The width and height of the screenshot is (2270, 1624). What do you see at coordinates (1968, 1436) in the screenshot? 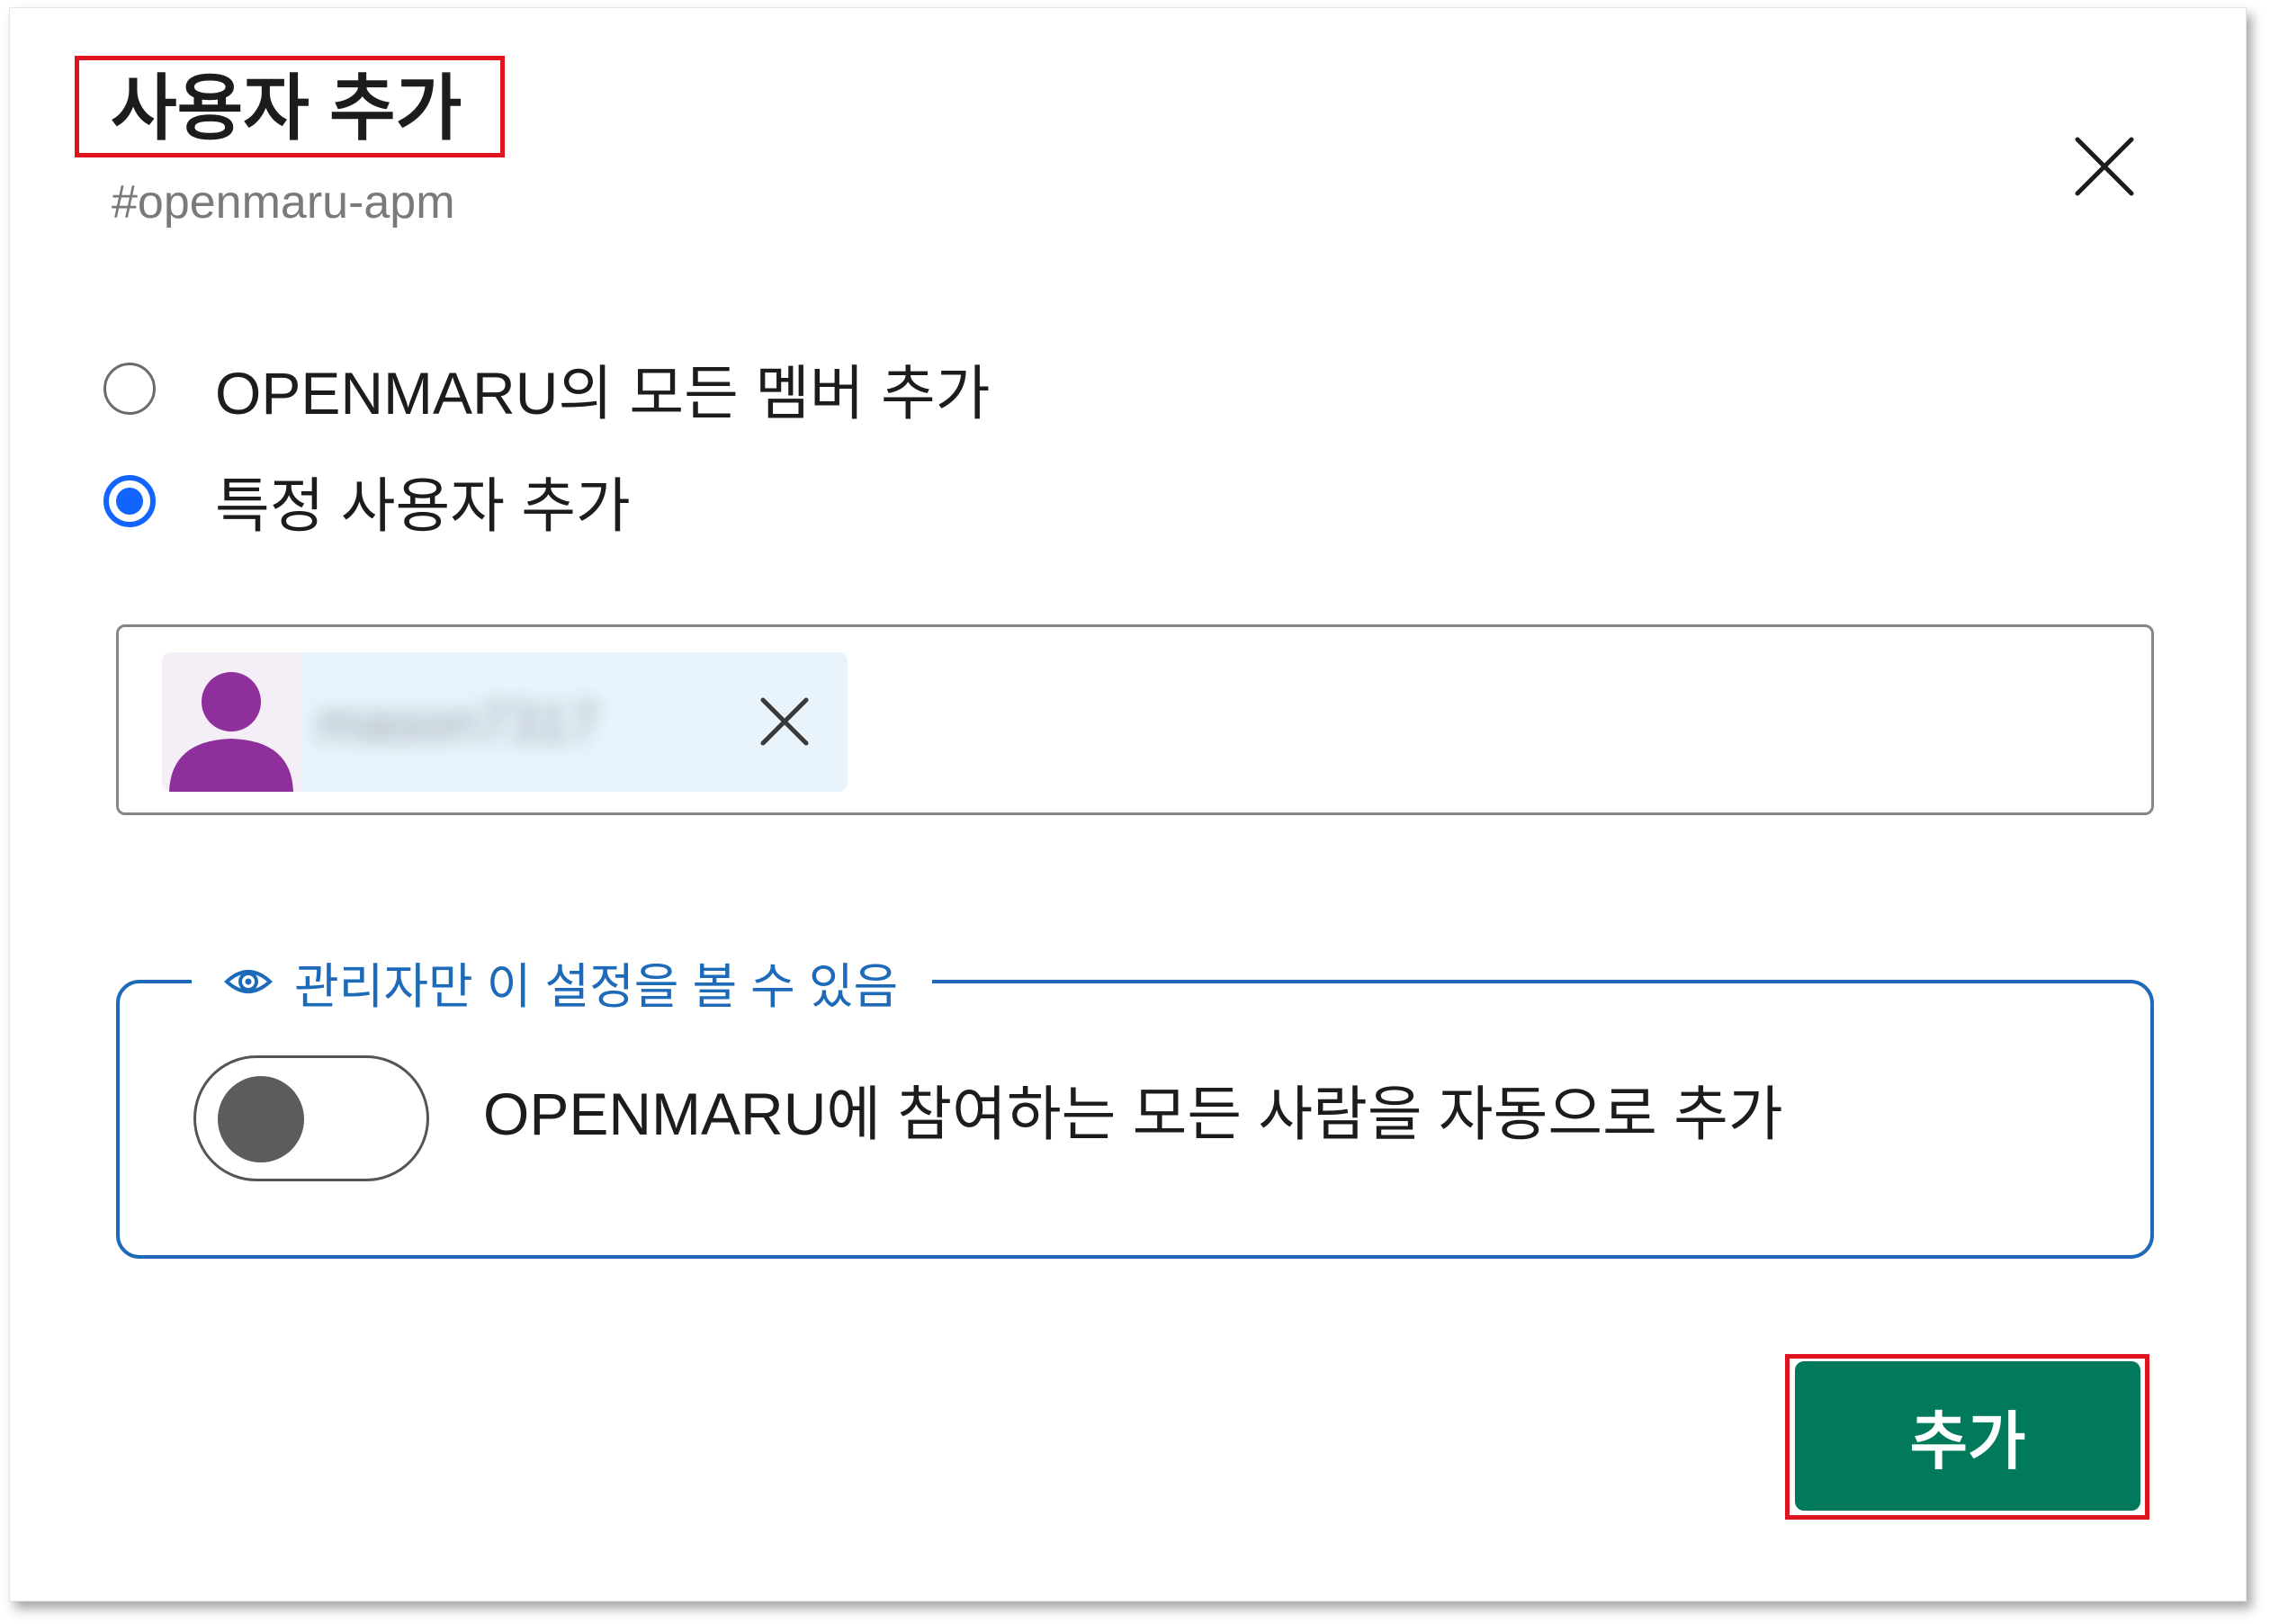
I see `add-button: 추가` at bounding box center [1968, 1436].